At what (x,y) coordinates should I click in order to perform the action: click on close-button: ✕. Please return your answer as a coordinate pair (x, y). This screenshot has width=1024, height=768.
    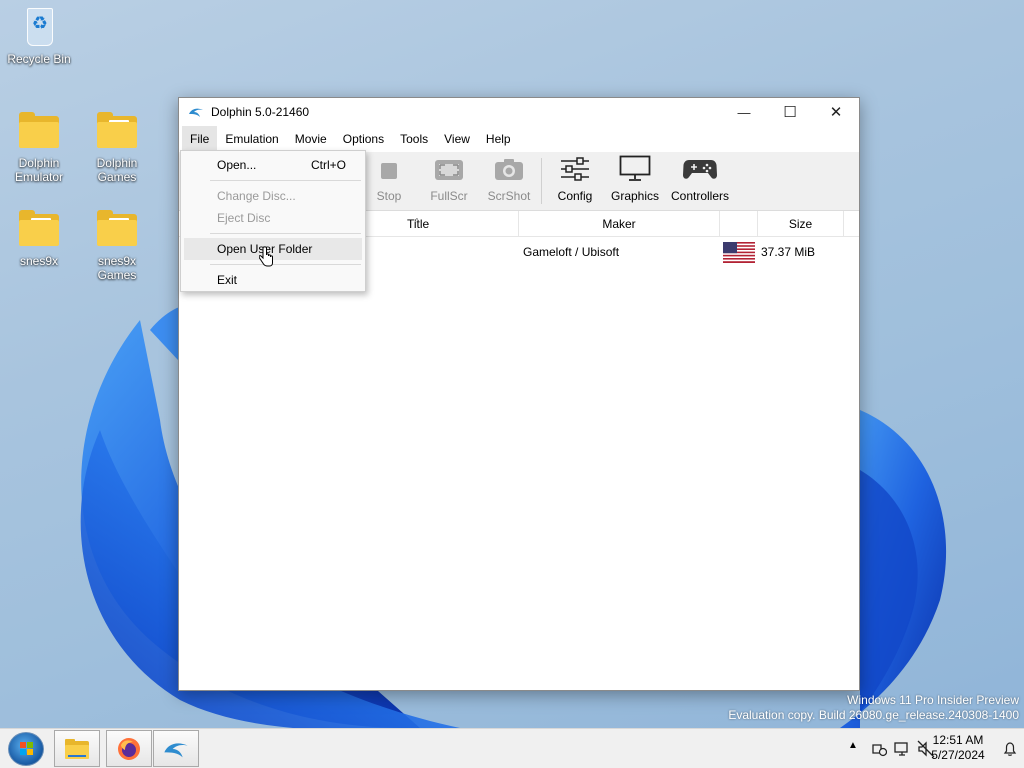
    Looking at the image, I should click on (836, 112).